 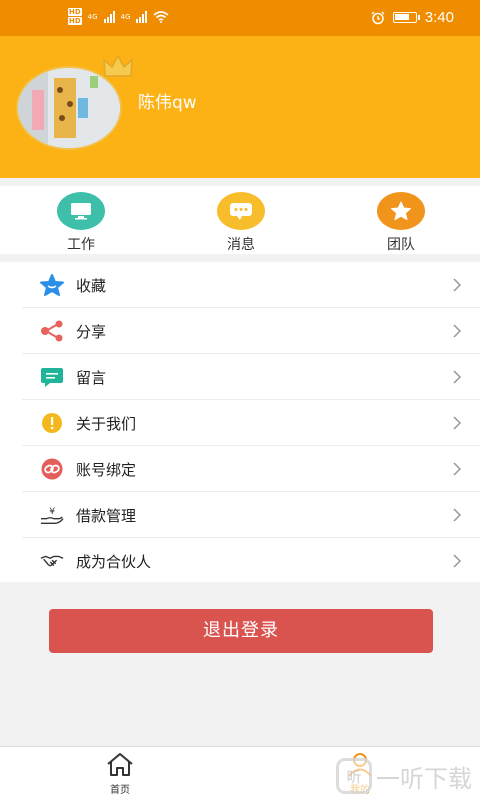 I want to click on network-type-2: 4G, so click(x=125, y=17).